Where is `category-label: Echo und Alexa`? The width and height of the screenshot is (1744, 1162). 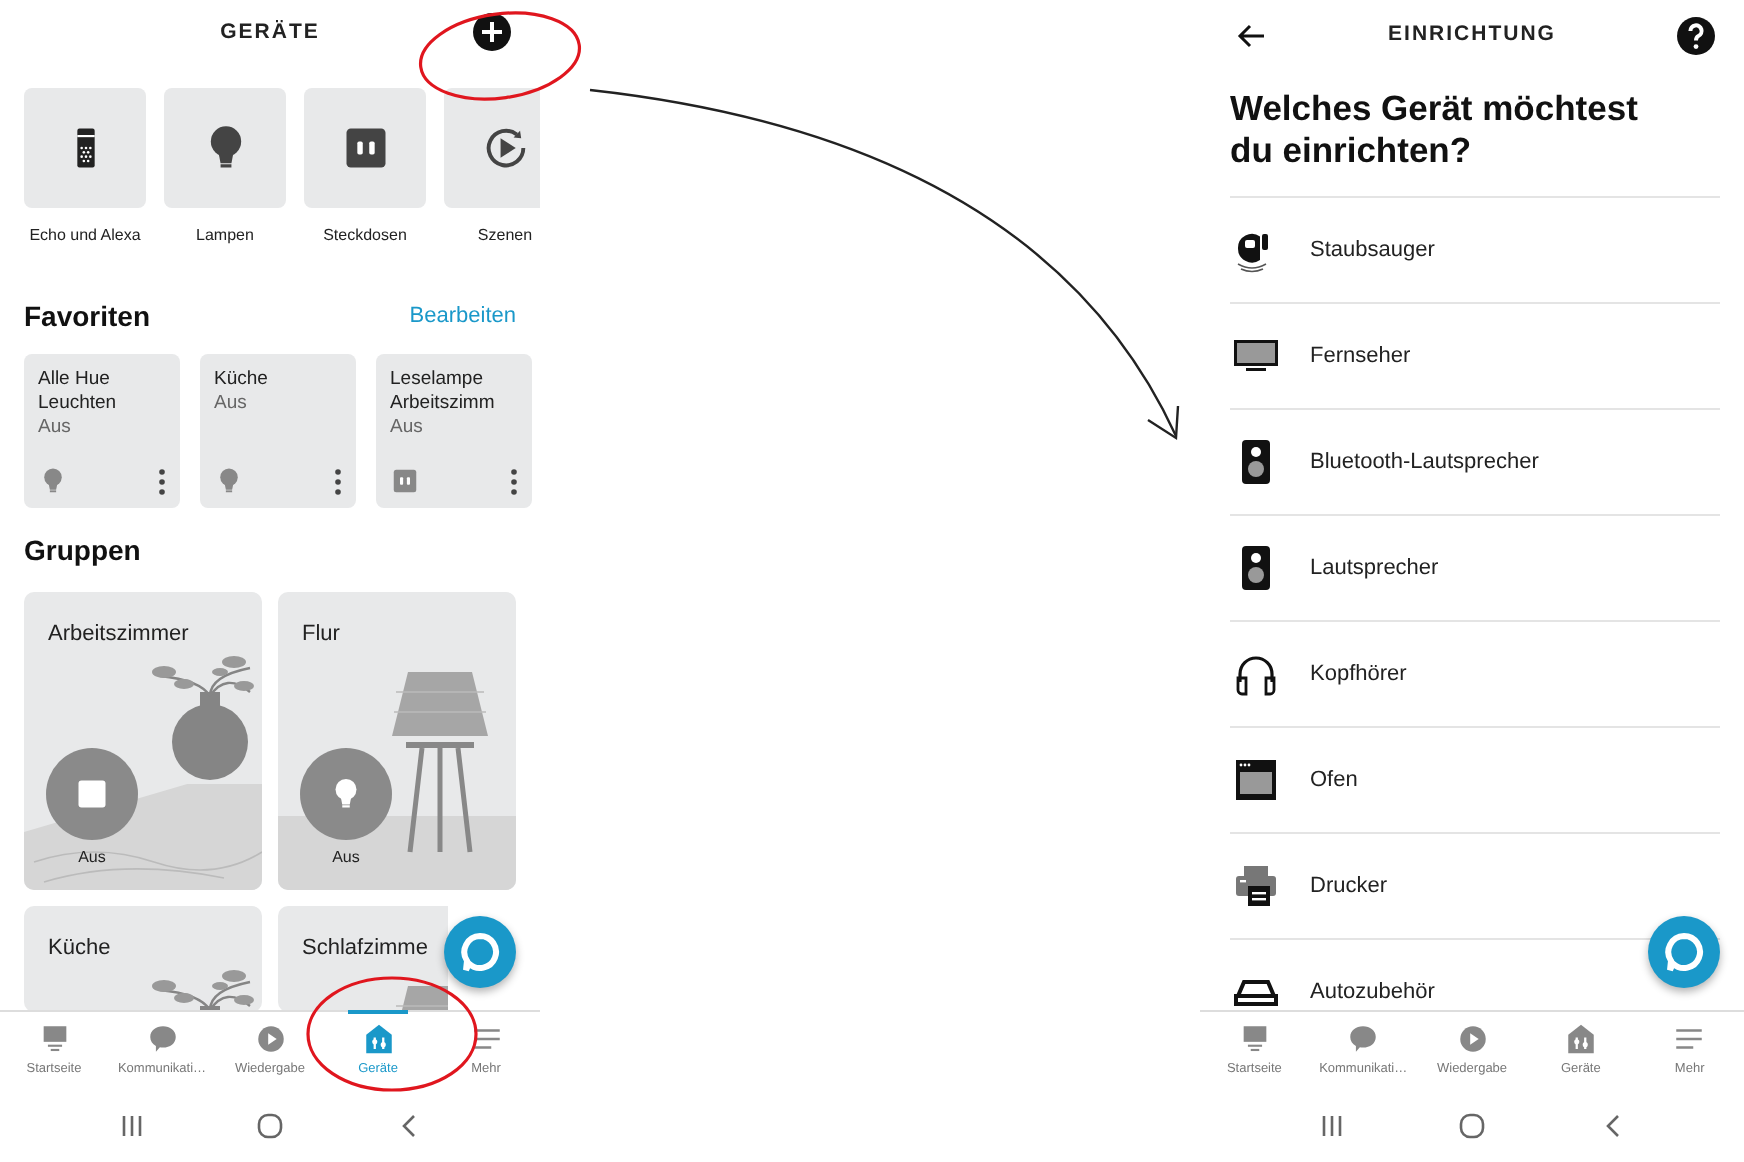
category-label: Echo und Alexa is located at coordinates (85, 236).